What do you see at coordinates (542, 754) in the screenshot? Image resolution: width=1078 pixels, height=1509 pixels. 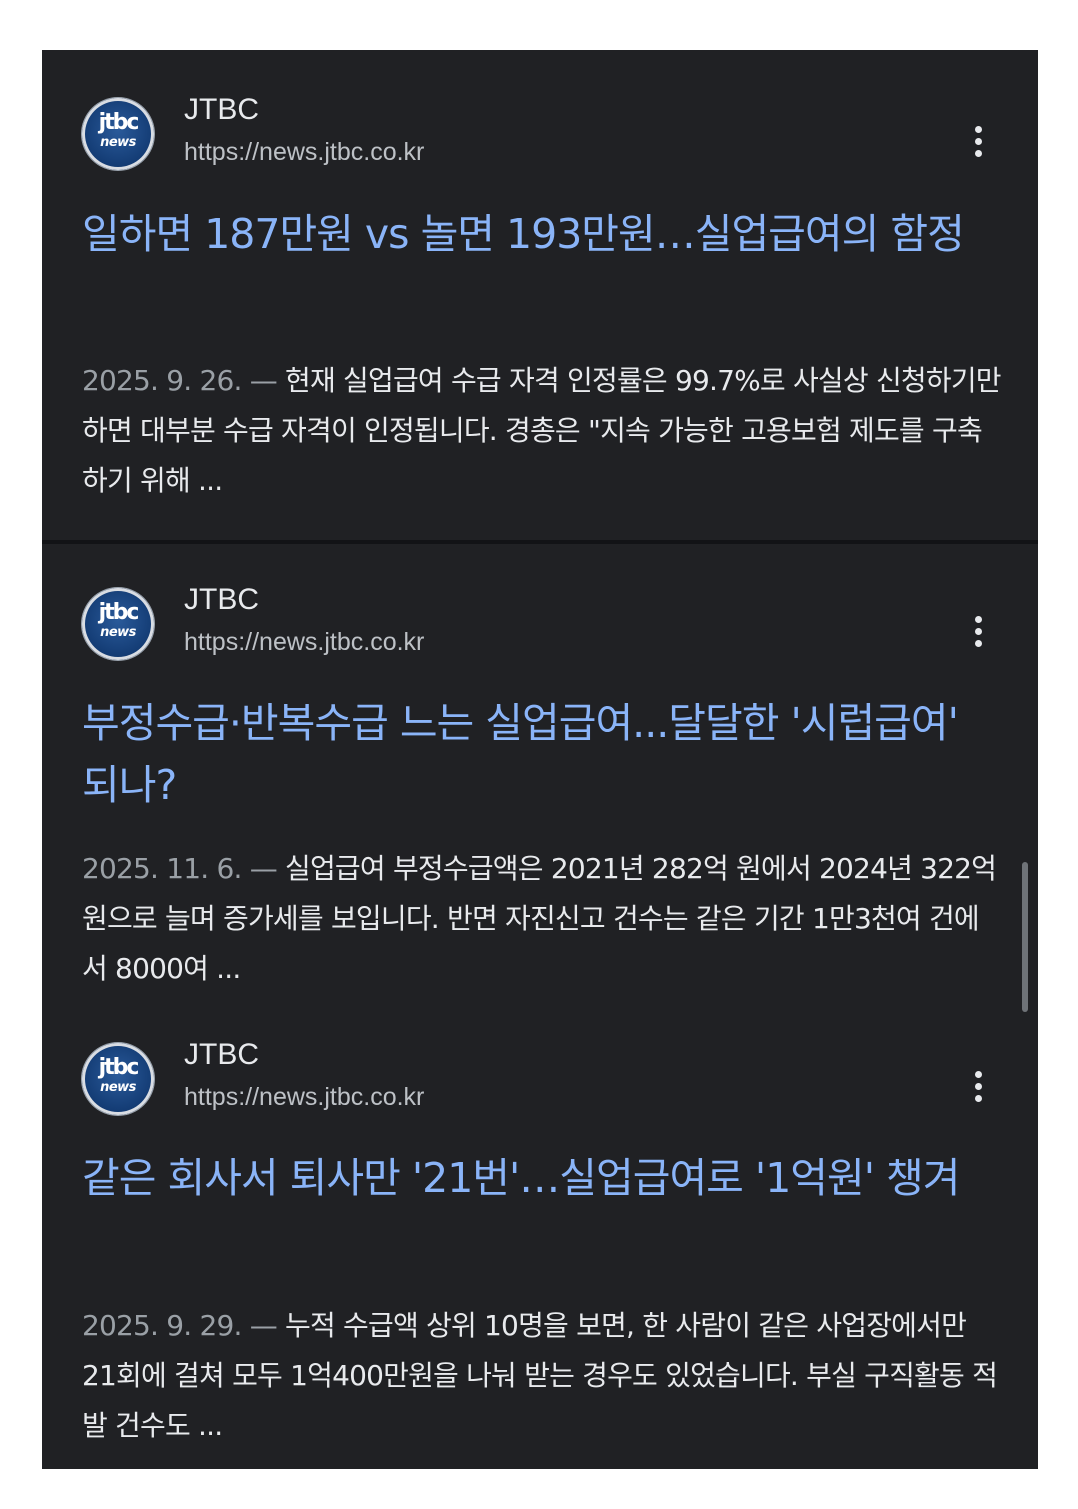 I see `result-title-link: 부정수급·반복수급 느는 실업급여...달달한 '시럽급여' 되나?` at bounding box center [542, 754].